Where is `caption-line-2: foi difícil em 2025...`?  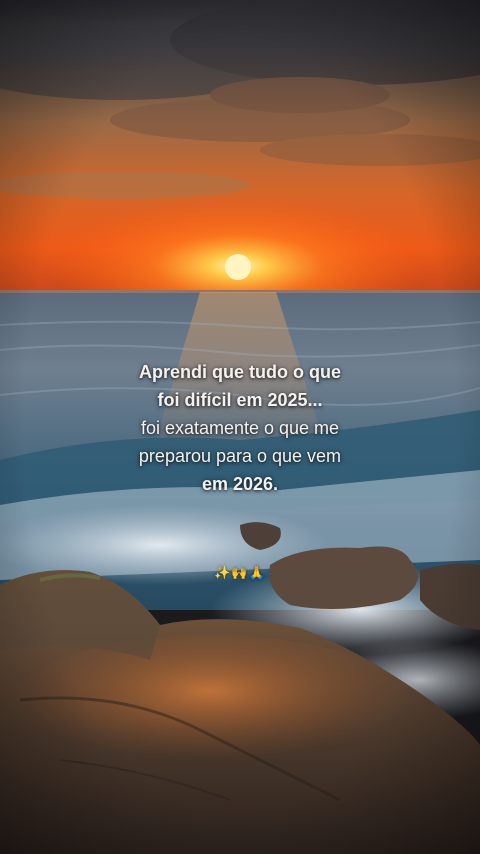
caption-line-2: foi difícil em 2025... is located at coordinates (240, 400).